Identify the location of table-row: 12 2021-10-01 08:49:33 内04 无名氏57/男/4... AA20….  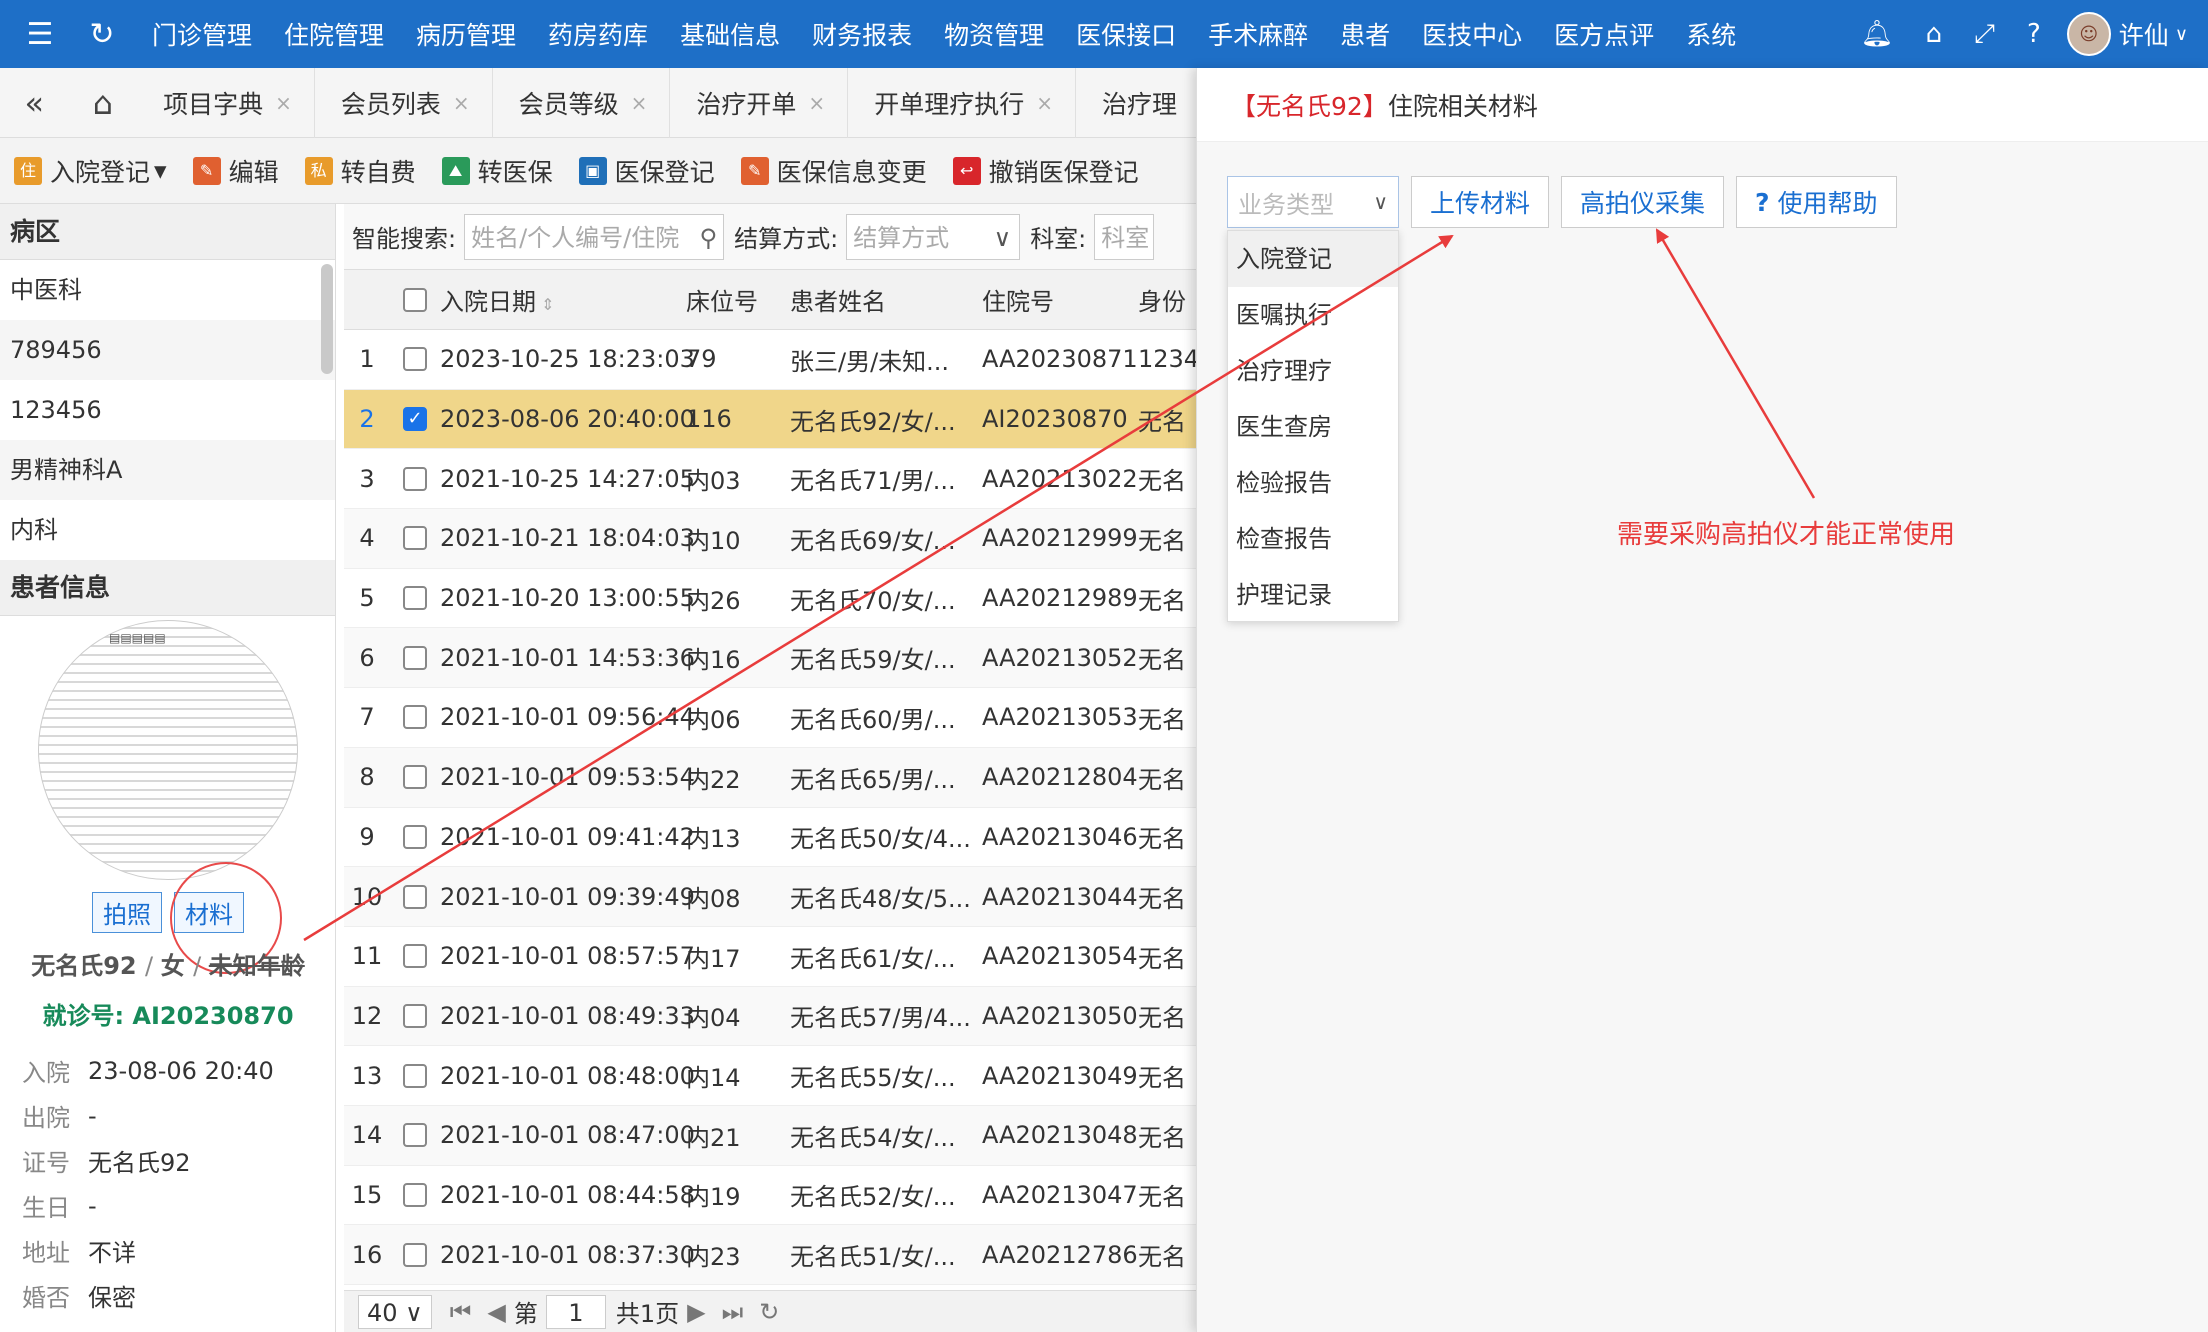
(772, 1016).